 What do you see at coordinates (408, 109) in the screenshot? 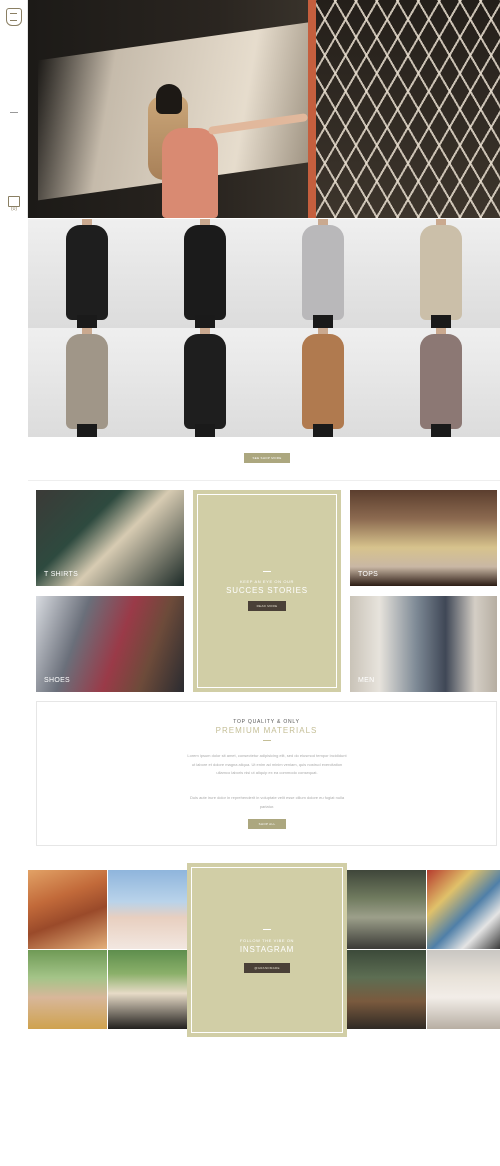
I see `hero-lattice` at bounding box center [408, 109].